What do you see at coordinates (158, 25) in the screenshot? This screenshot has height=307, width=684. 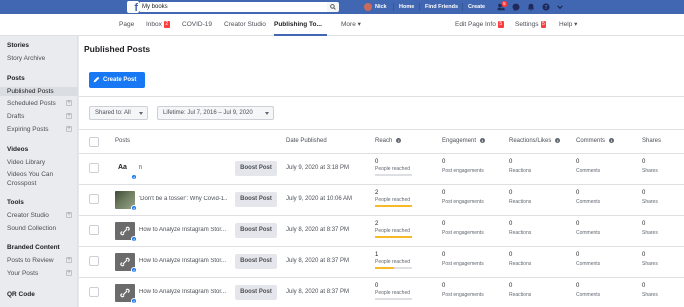 I see `tab-inbox: Inbox 2` at bounding box center [158, 25].